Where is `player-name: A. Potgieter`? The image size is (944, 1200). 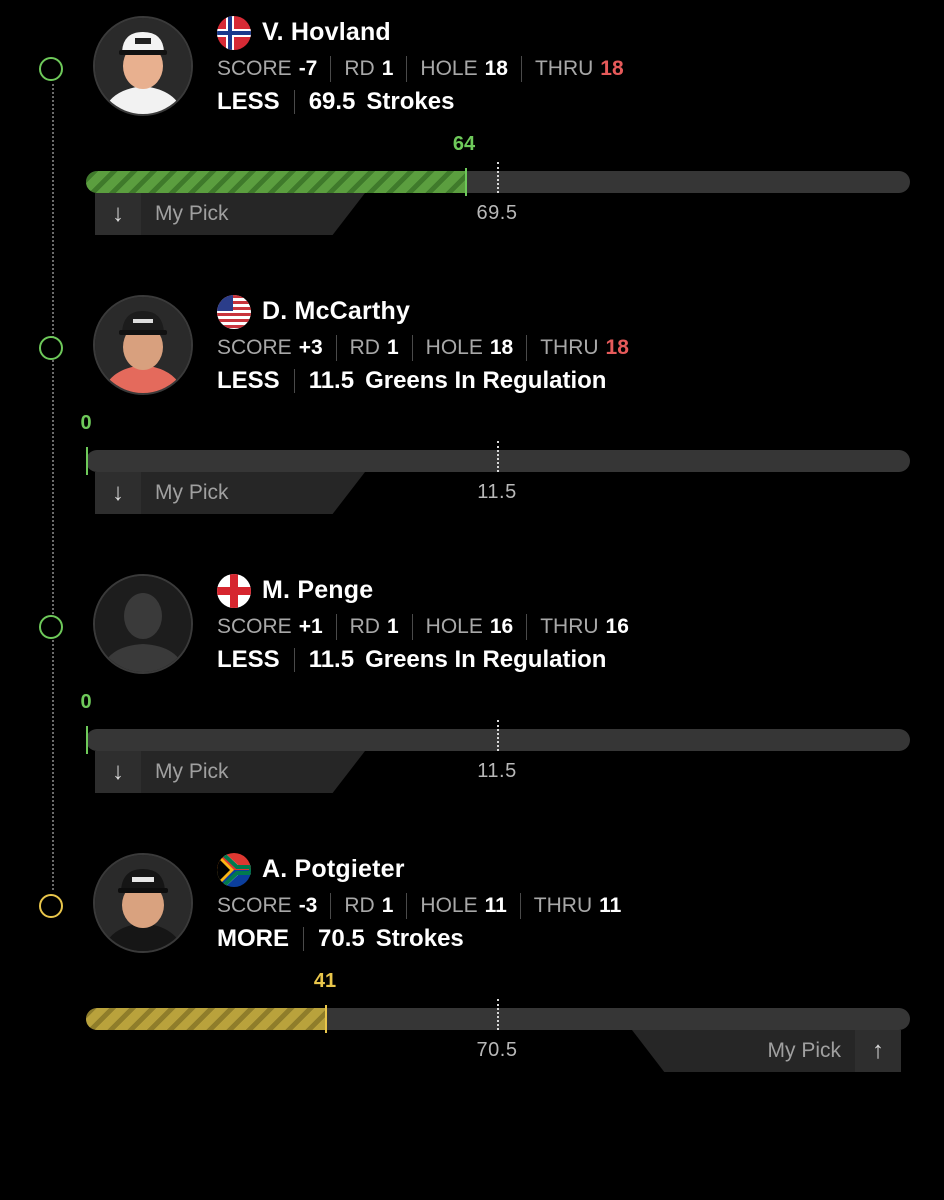
player-name: A. Potgieter is located at coordinates (333, 869).